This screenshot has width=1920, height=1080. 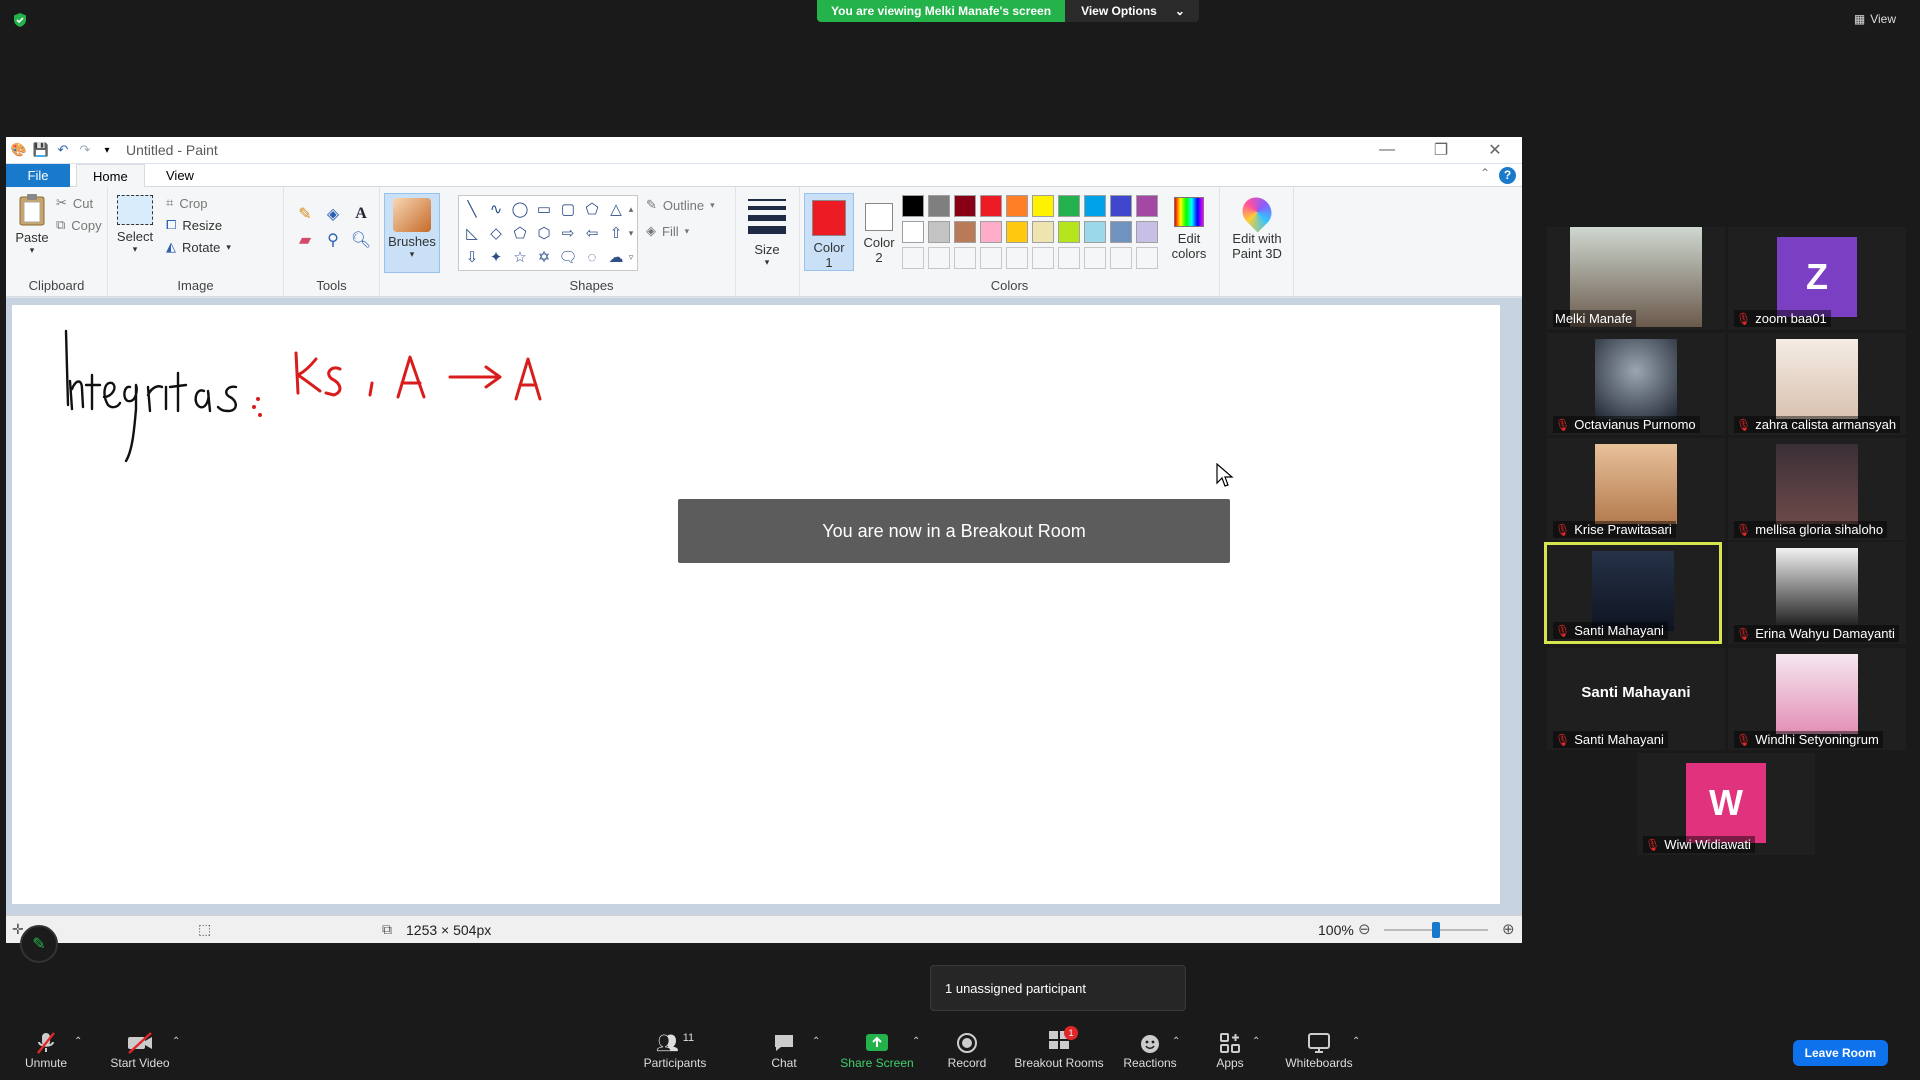 I want to click on copy-button: ⧉ Copy, so click(x=79, y=225).